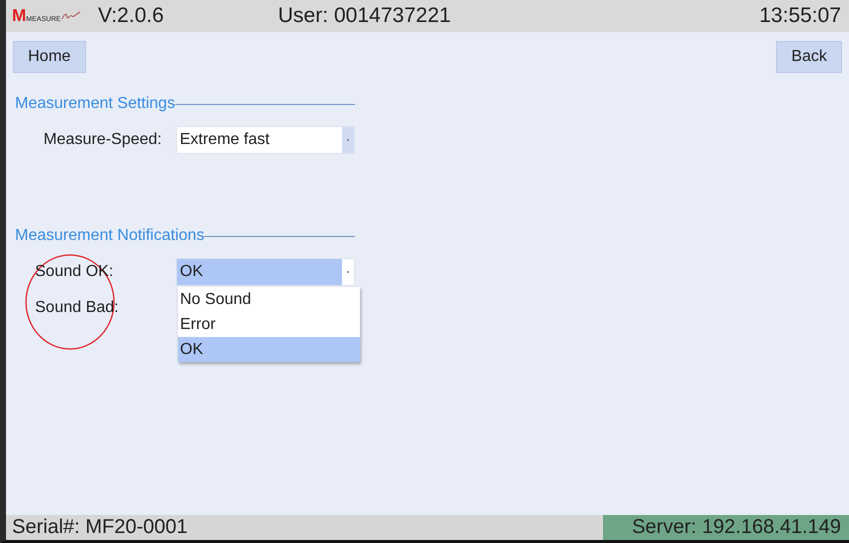 The height and width of the screenshot is (543, 849). What do you see at coordinates (131, 16) in the screenshot?
I see `version-text: V:2.0.6` at bounding box center [131, 16].